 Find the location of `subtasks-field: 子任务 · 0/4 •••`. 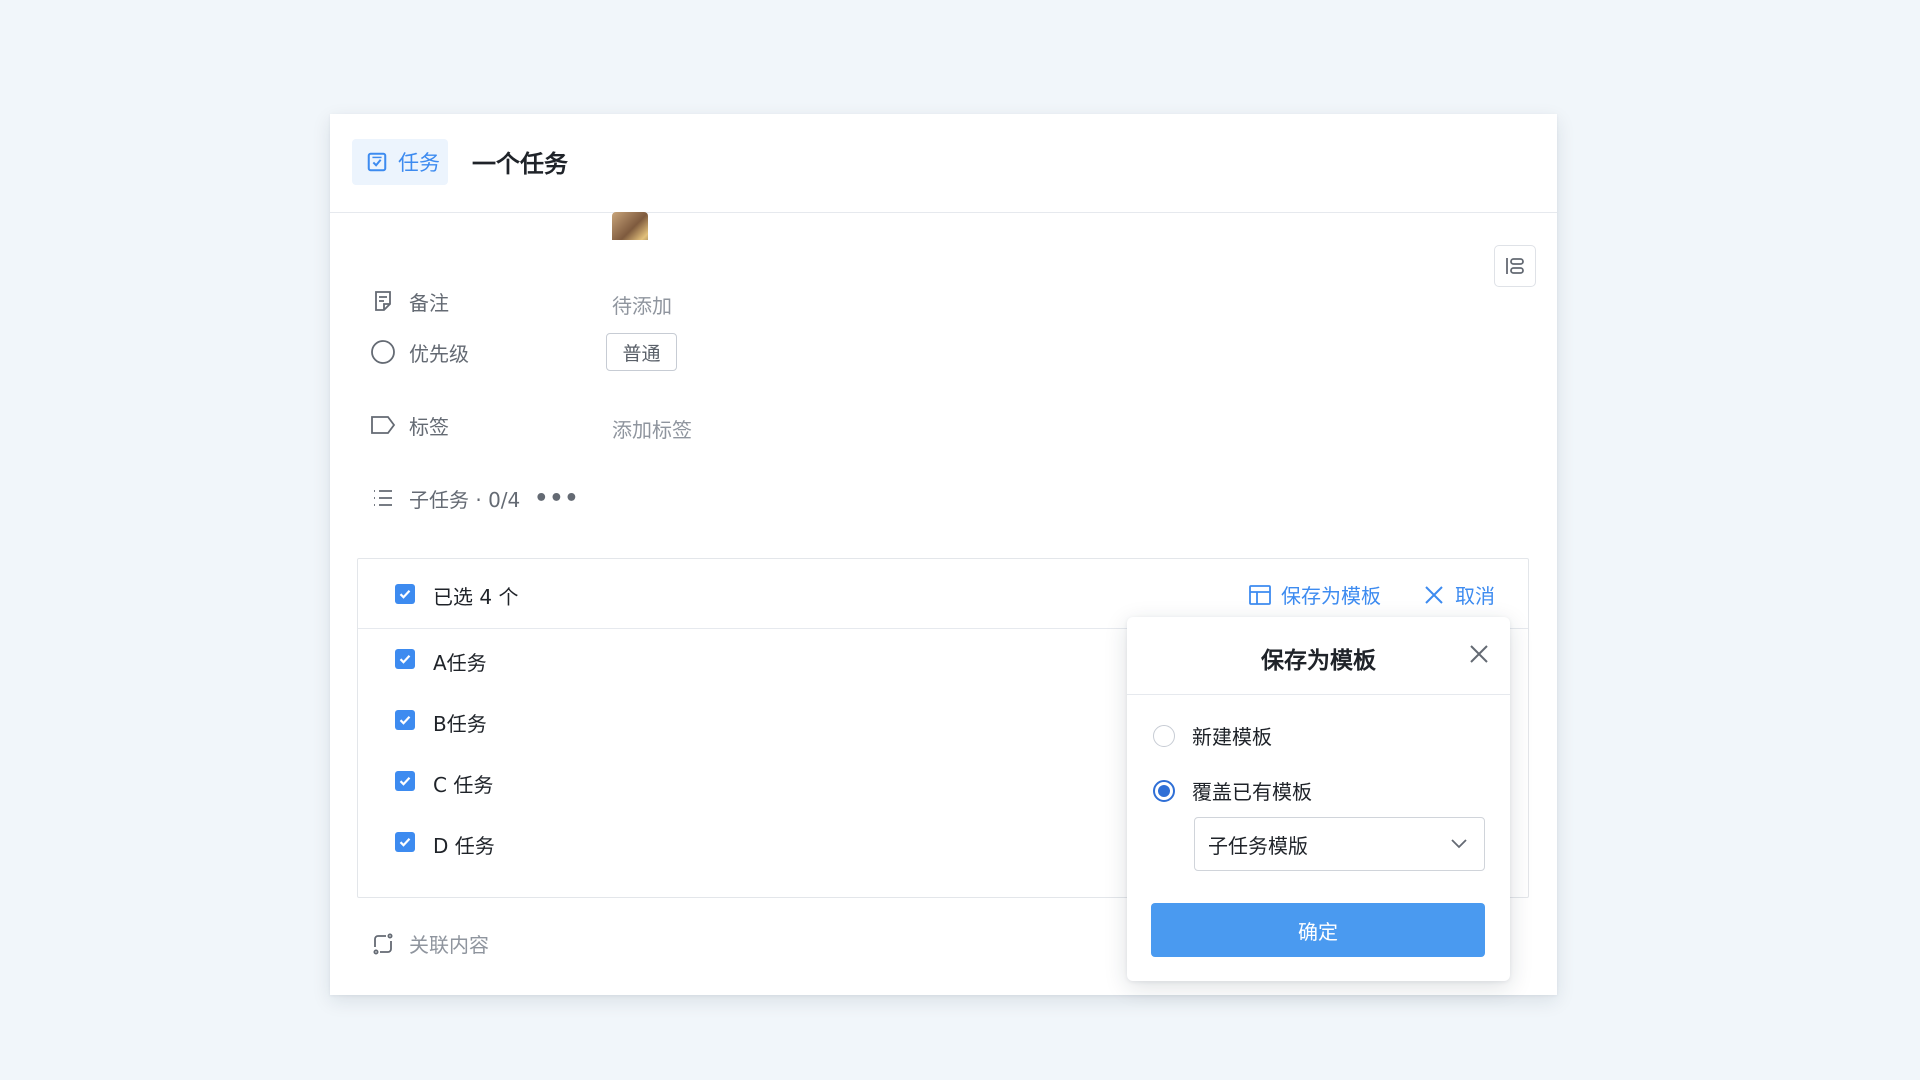

subtasks-field: 子任务 · 0/4 ••• is located at coordinates (474, 498).